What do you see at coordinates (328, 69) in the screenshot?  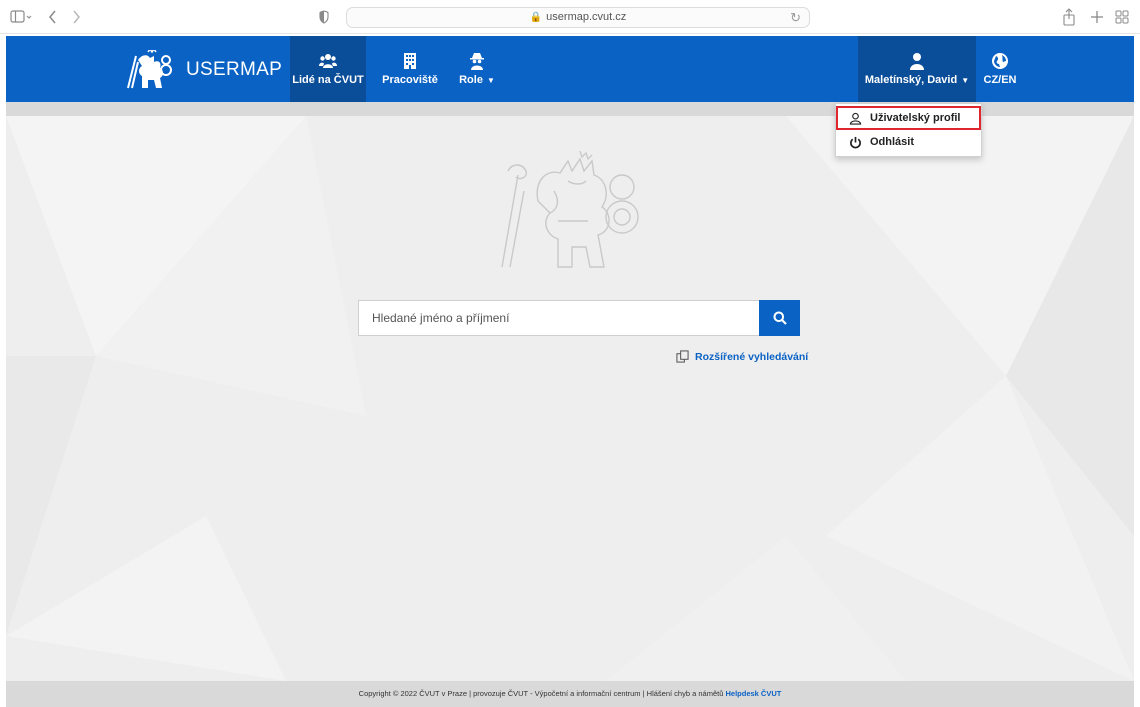 I see `nav-people: Lidé na ČVUT` at bounding box center [328, 69].